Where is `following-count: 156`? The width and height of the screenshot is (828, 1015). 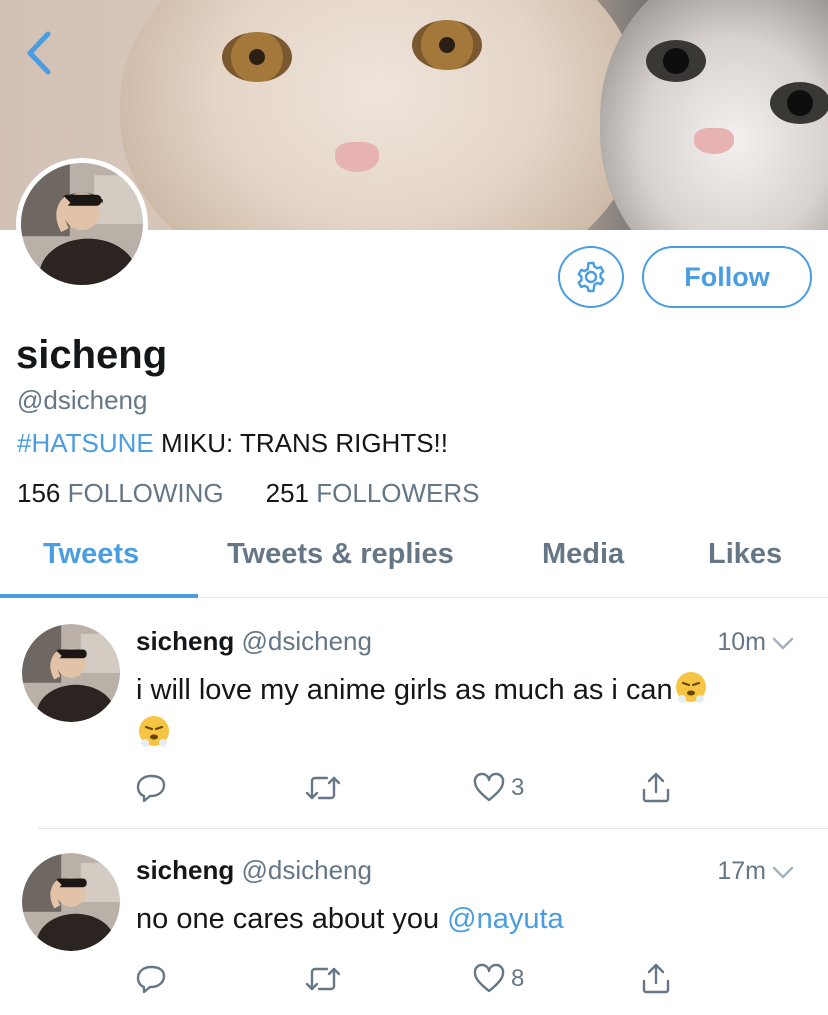 following-count: 156 is located at coordinates (39, 493).